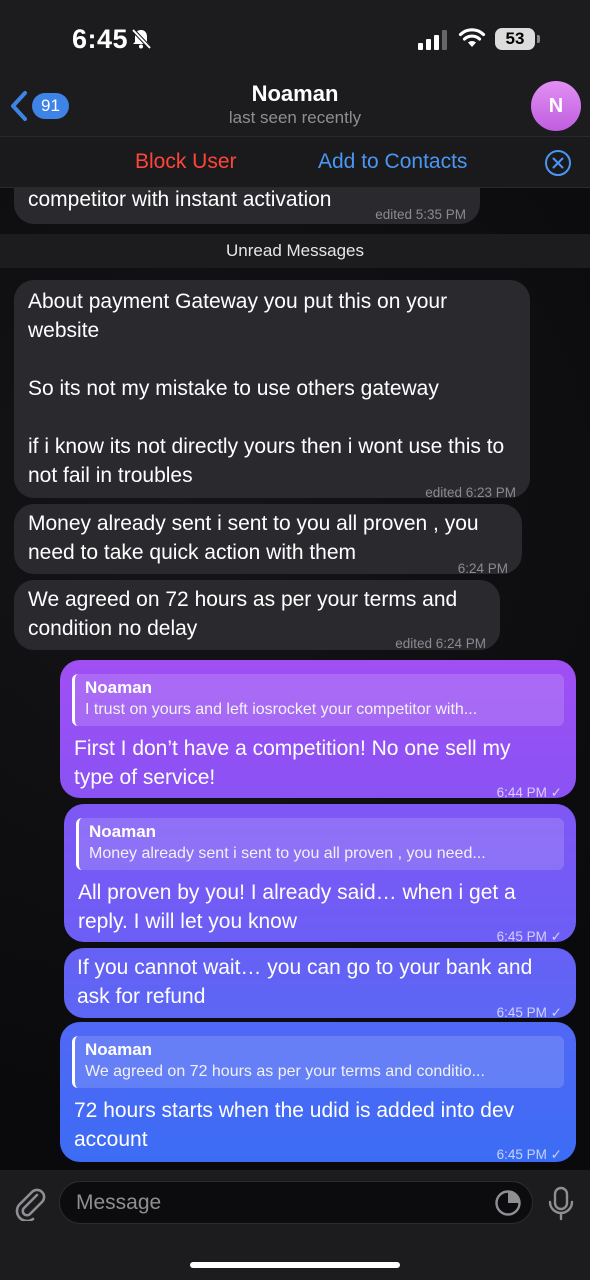 The image size is (590, 1280). Describe the element at coordinates (141, 41) in the screenshot. I see `silent-bell-icon` at that location.